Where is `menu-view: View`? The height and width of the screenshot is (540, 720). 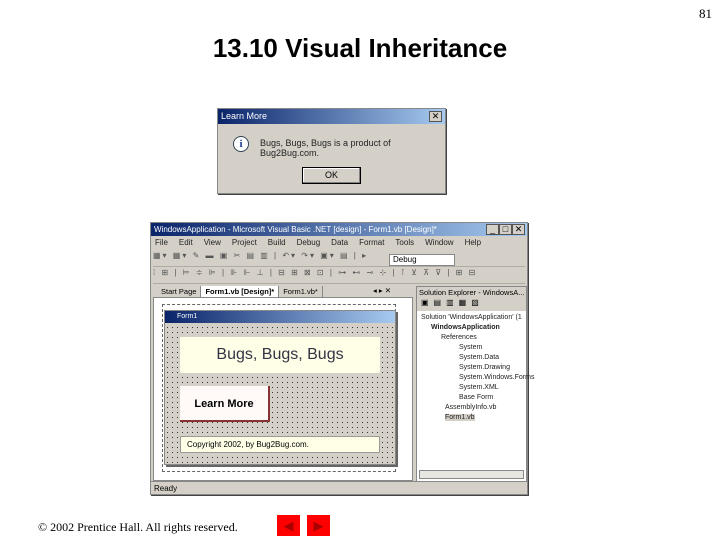
menu-view: View is located at coordinates (212, 242).